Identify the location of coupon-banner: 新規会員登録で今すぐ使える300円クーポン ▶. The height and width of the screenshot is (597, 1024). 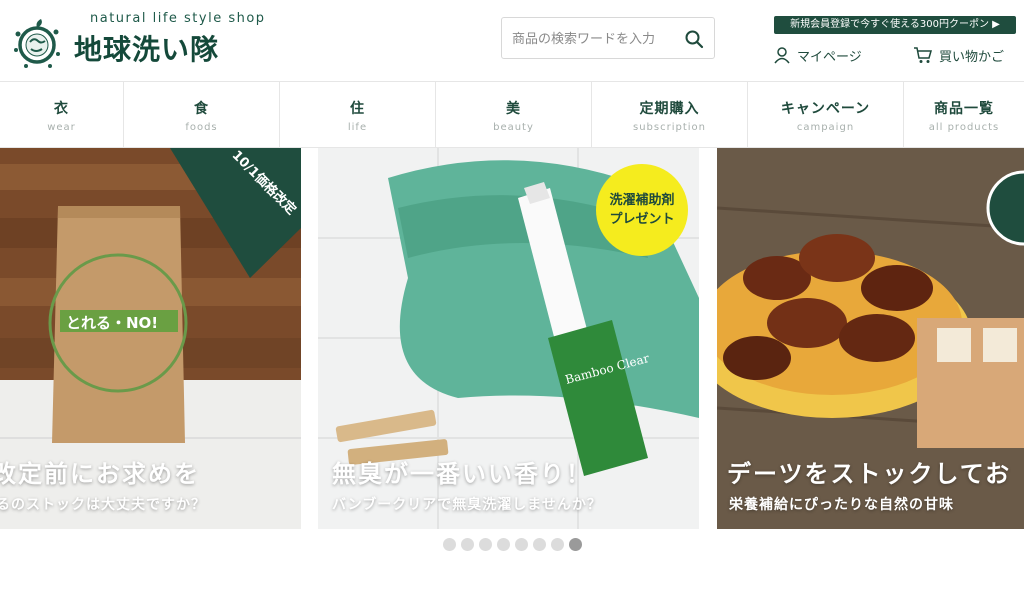
(895, 25).